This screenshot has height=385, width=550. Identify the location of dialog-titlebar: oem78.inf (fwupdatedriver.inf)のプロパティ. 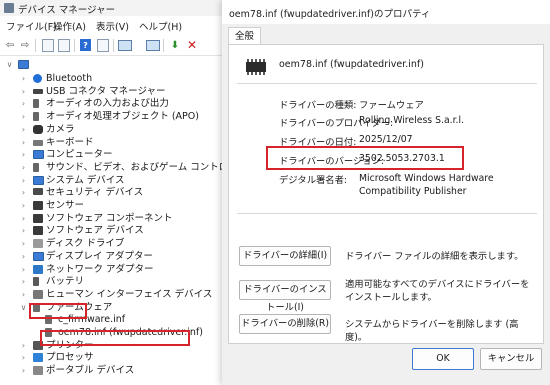
(386, 12).